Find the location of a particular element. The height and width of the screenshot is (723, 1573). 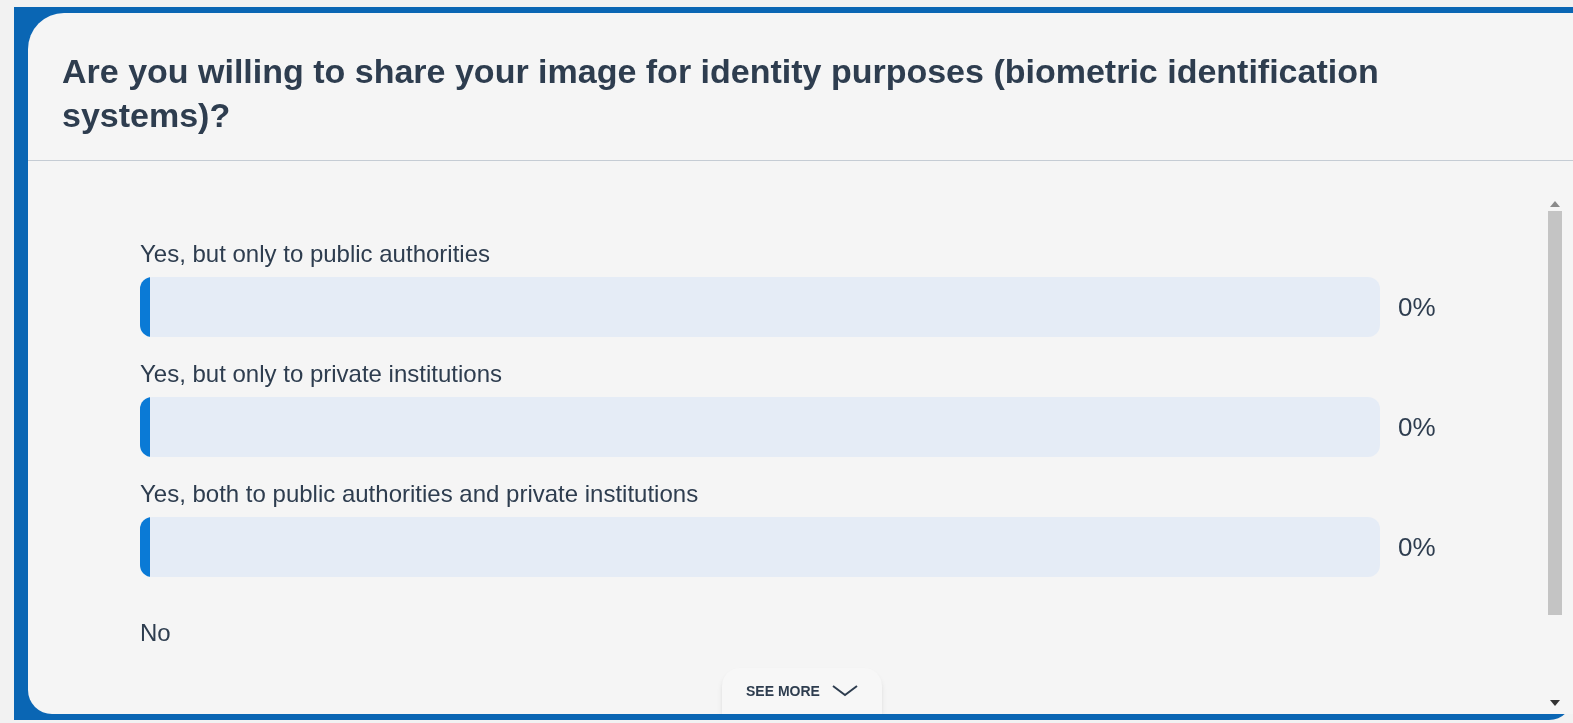

option-label: No is located at coordinates (155, 633).